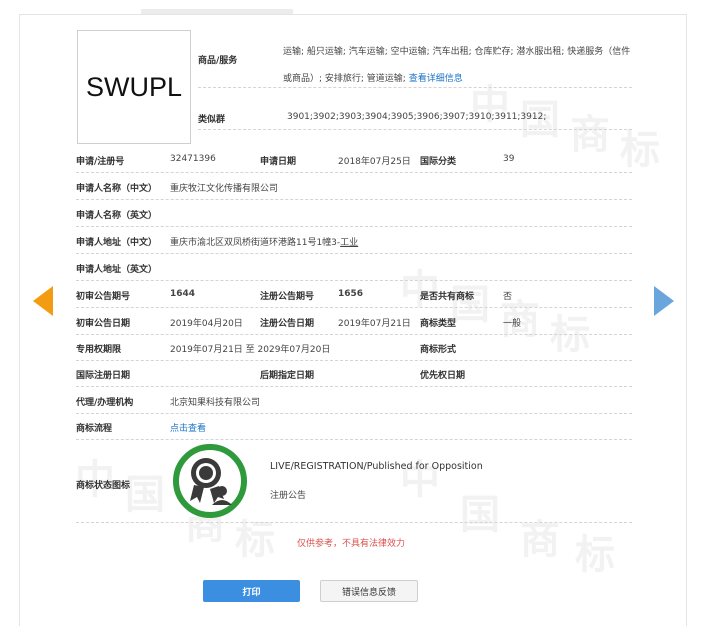 The height and width of the screenshot is (626, 711). What do you see at coordinates (438, 162) in the screenshot?
I see `intl-class-label: 国际分类` at bounding box center [438, 162].